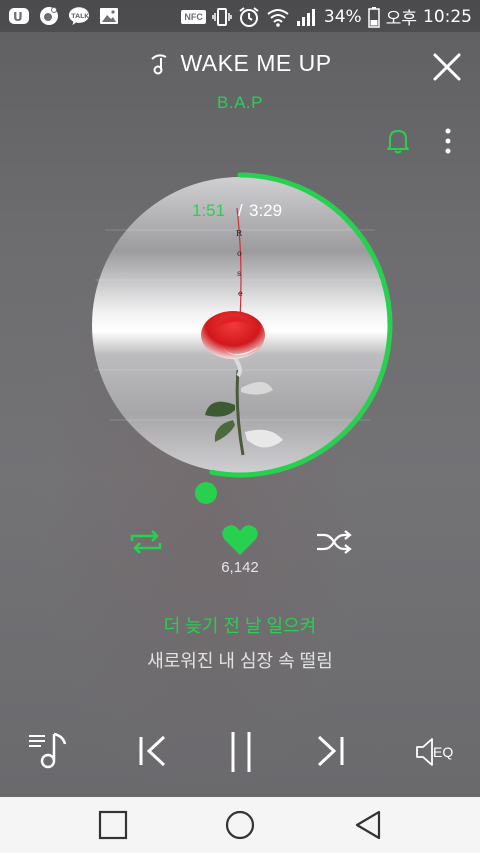 This screenshot has height=853, width=480. I want to click on lyric-next-line: 새로워진 내 심장 속 떨림, so click(240, 660).